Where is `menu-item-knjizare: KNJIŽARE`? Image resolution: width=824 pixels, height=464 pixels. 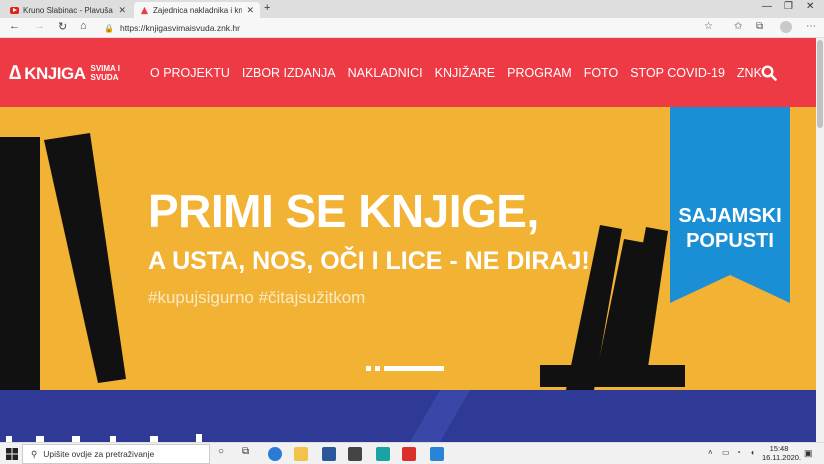 menu-item-knjizare: KNJIŽARE is located at coordinates (465, 73).